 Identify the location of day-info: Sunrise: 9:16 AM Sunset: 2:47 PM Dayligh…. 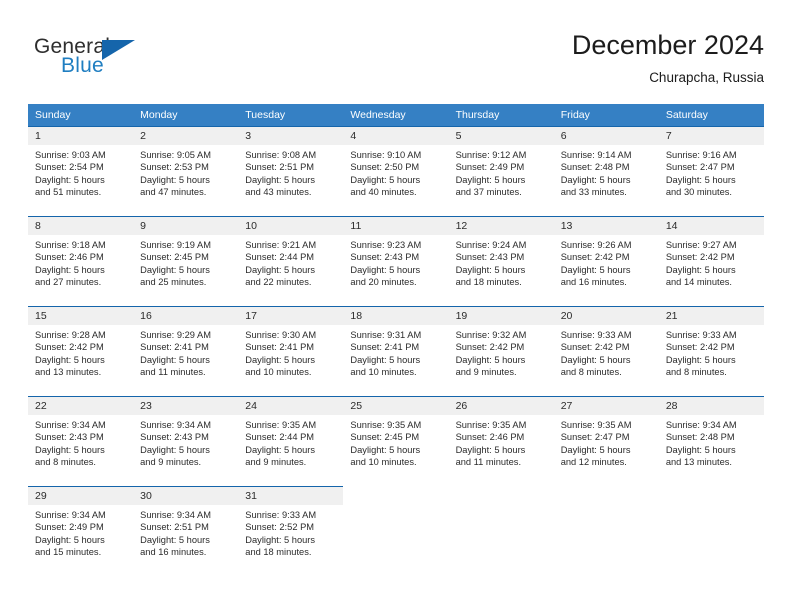
(711, 172).